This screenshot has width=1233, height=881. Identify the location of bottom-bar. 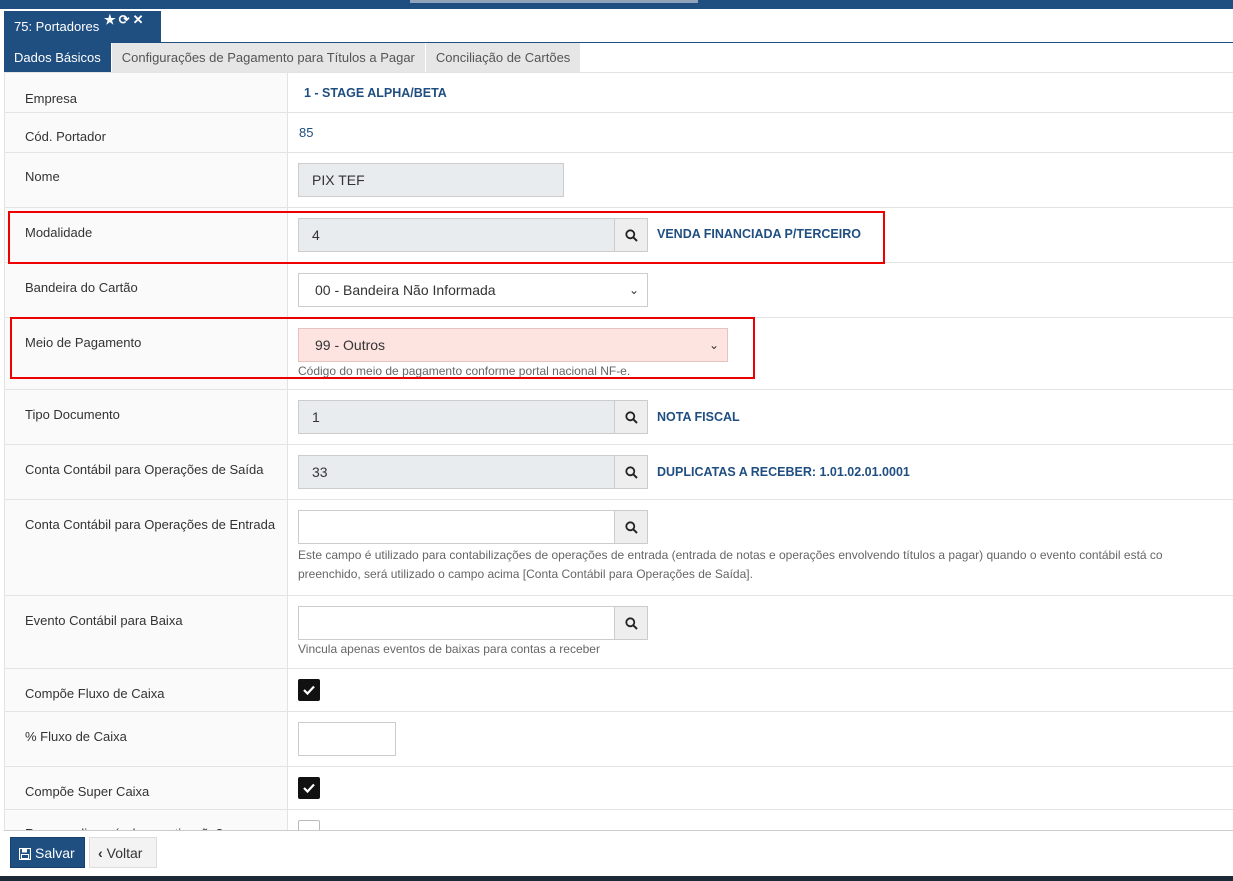
(616, 878).